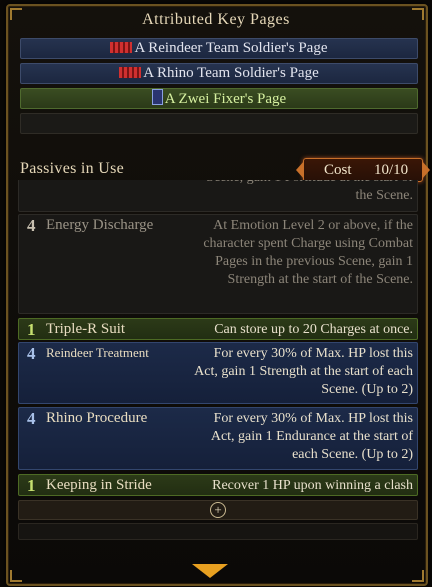 The image size is (432, 587). What do you see at coordinates (99, 485) in the screenshot?
I see `passive-name: Keeping in Stride` at bounding box center [99, 485].